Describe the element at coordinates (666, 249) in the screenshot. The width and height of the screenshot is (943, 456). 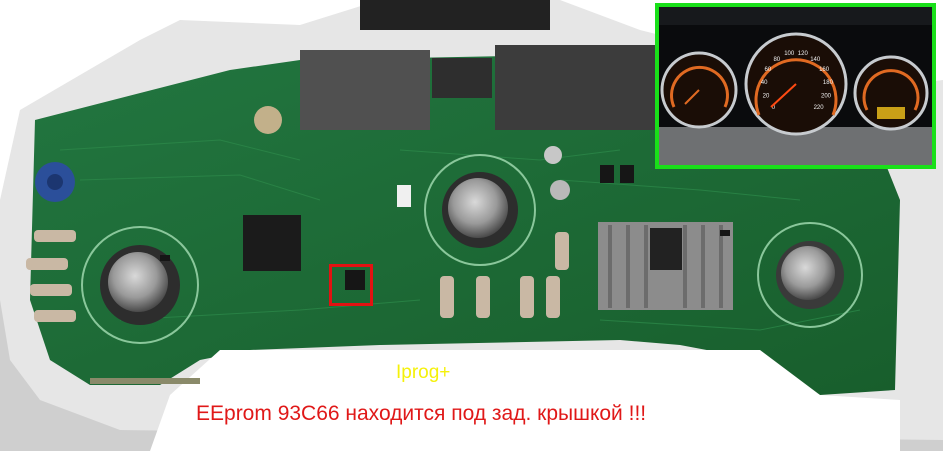
I see `power-transistor` at that location.